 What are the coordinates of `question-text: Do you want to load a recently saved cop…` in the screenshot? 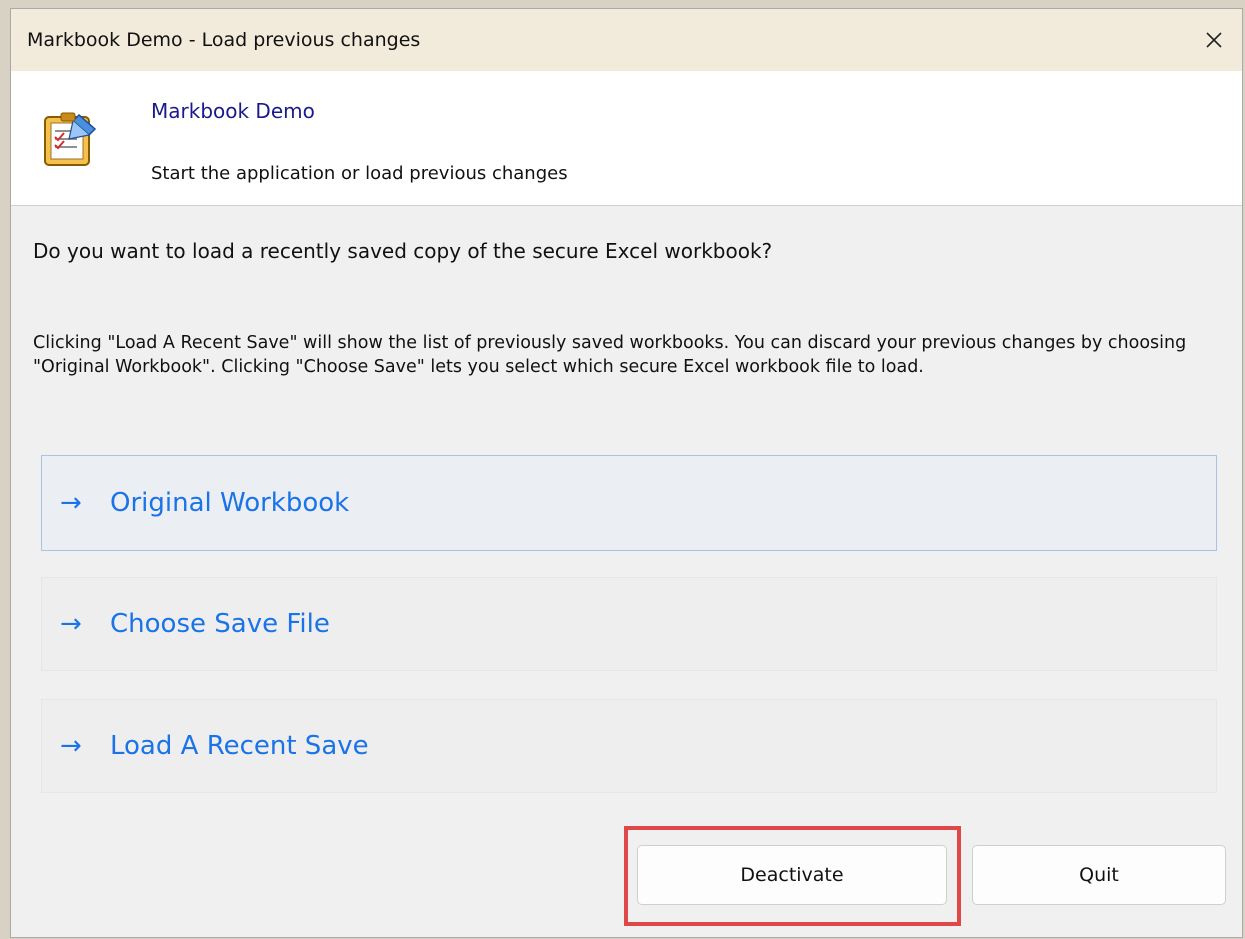 It's located at (403, 251).